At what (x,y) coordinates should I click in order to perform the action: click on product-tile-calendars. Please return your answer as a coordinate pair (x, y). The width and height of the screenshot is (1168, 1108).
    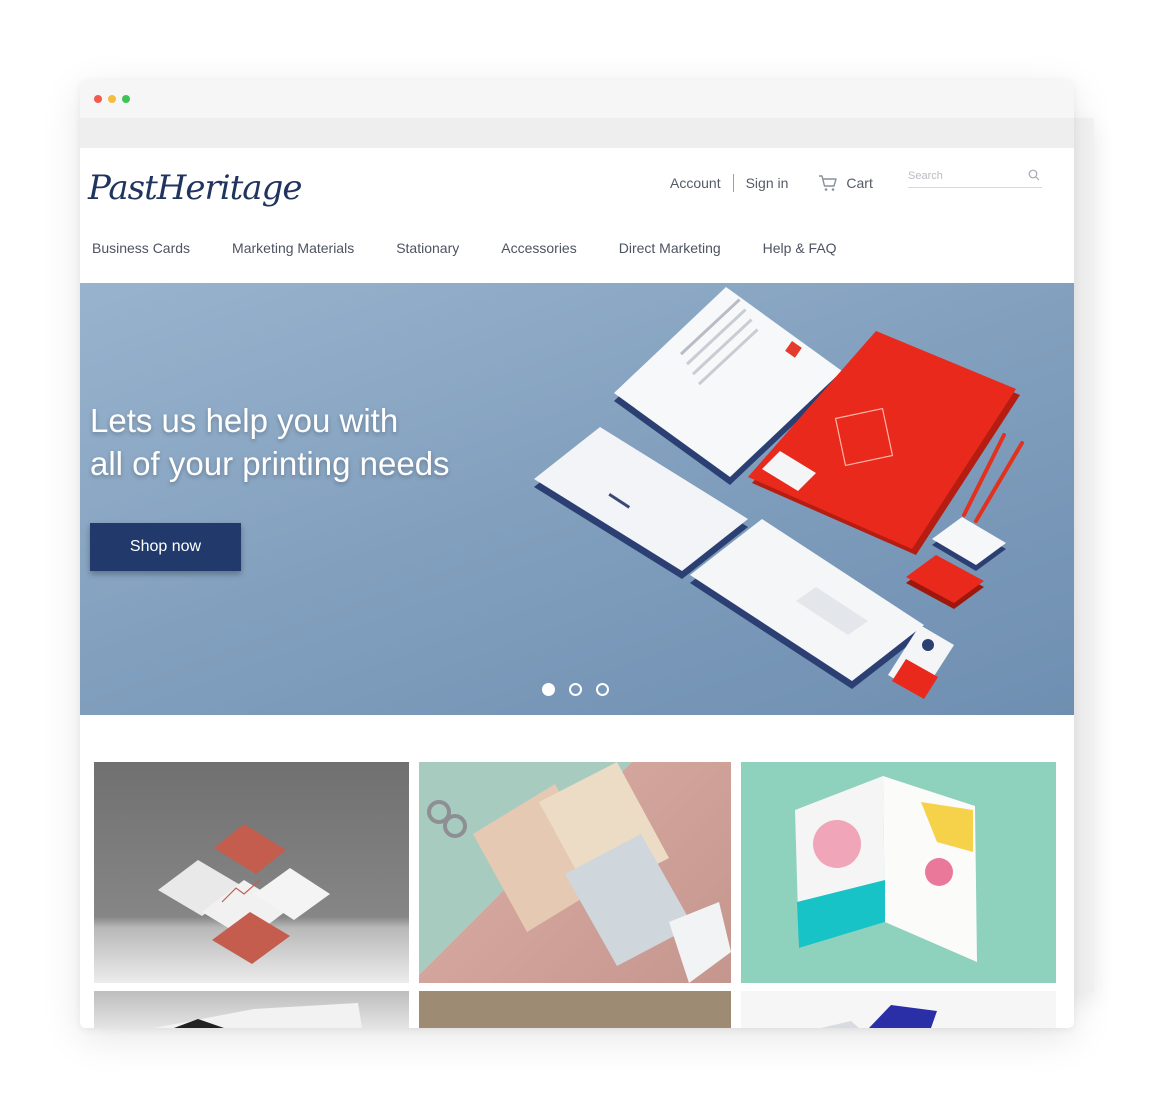
    Looking at the image, I should click on (575, 872).